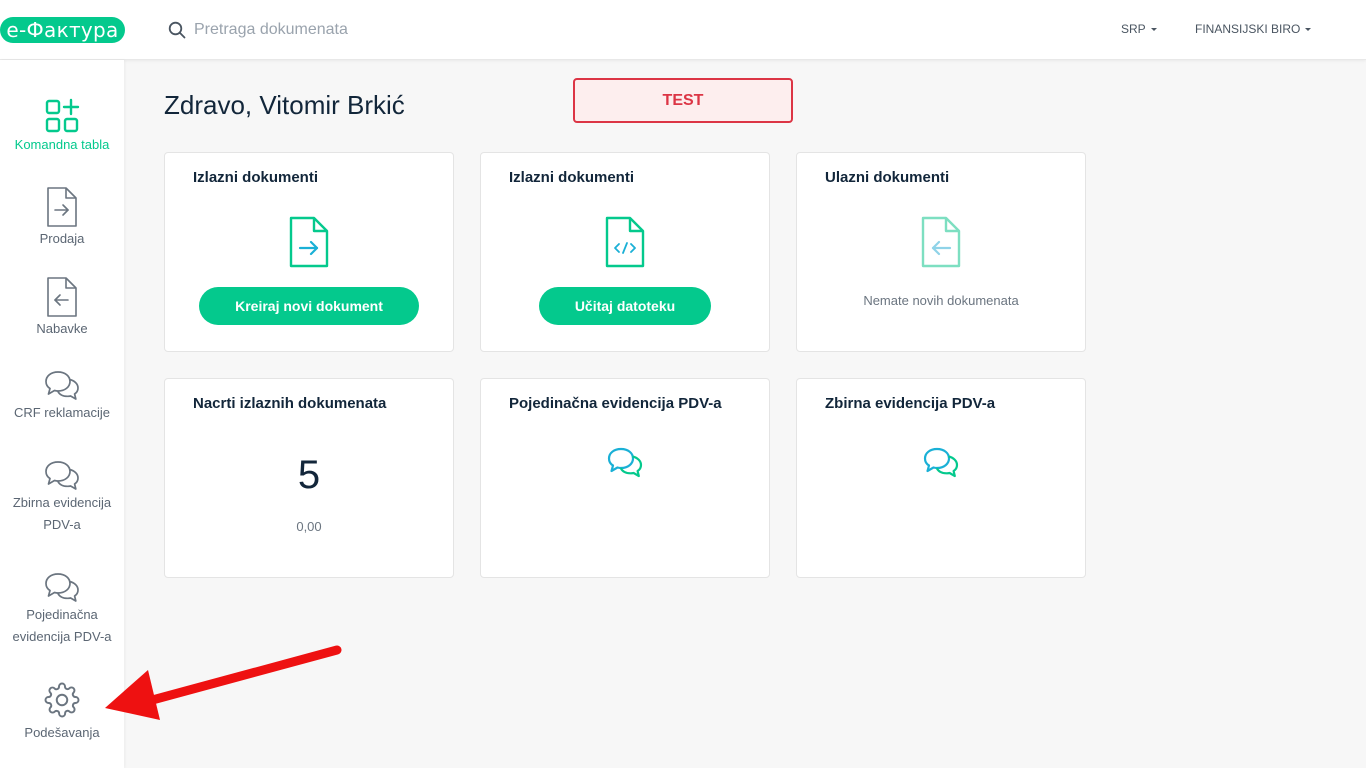 This screenshot has height=768, width=1366. I want to click on card-title: Ulazni dokumenti, so click(887, 177).